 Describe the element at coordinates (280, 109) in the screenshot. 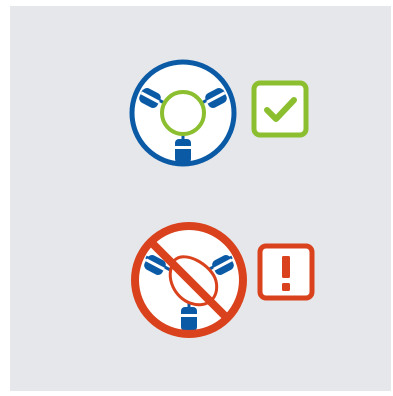

I see `checkmark-icon` at that location.